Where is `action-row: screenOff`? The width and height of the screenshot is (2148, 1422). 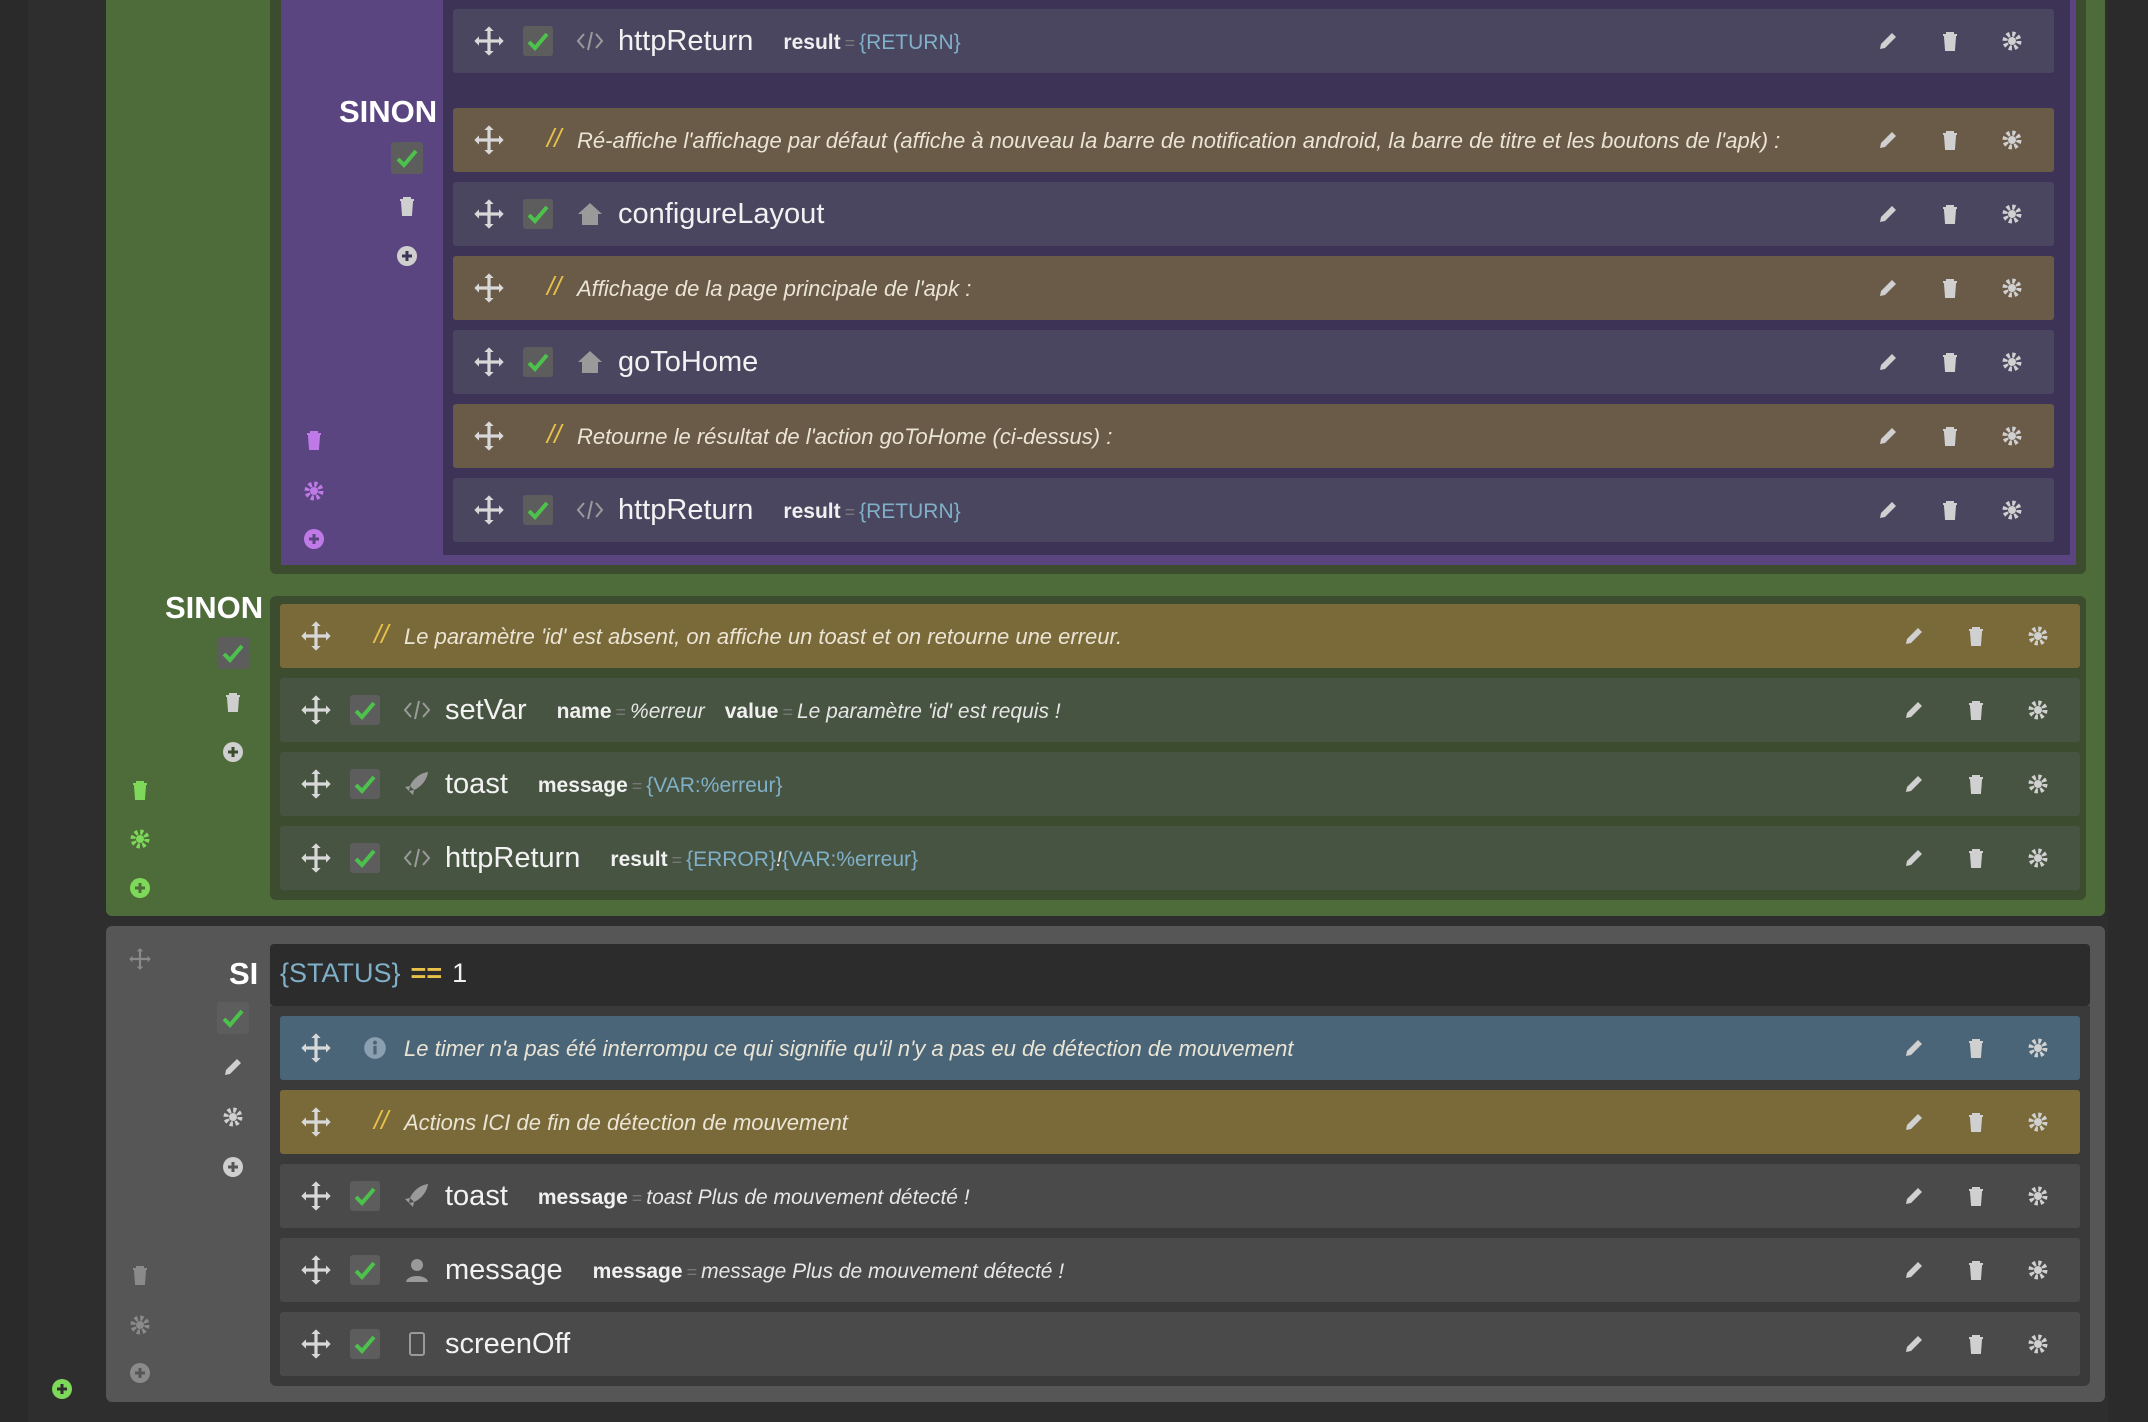
action-row: screenOff is located at coordinates (1180, 1344).